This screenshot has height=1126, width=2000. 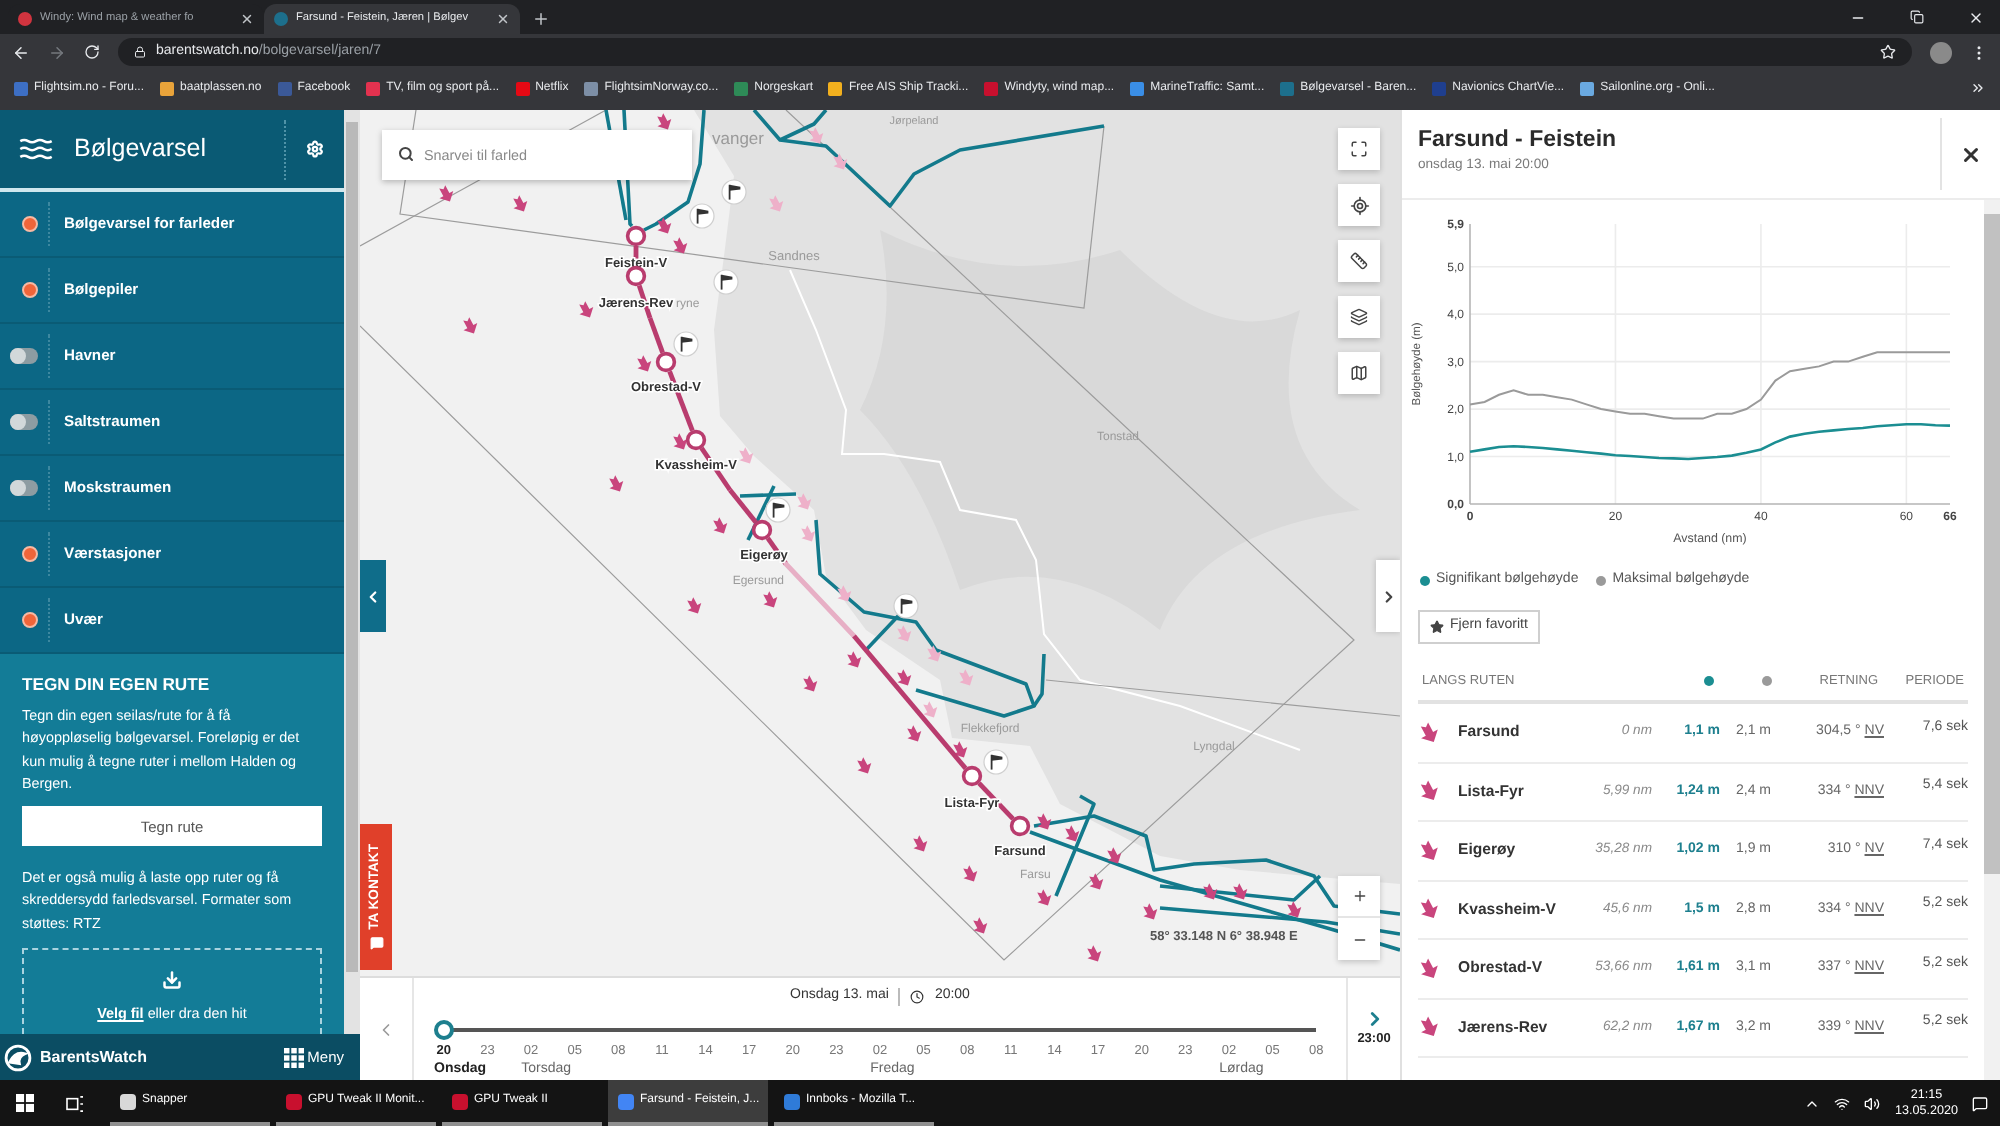 I want to click on settings-icon, so click(x=315, y=149).